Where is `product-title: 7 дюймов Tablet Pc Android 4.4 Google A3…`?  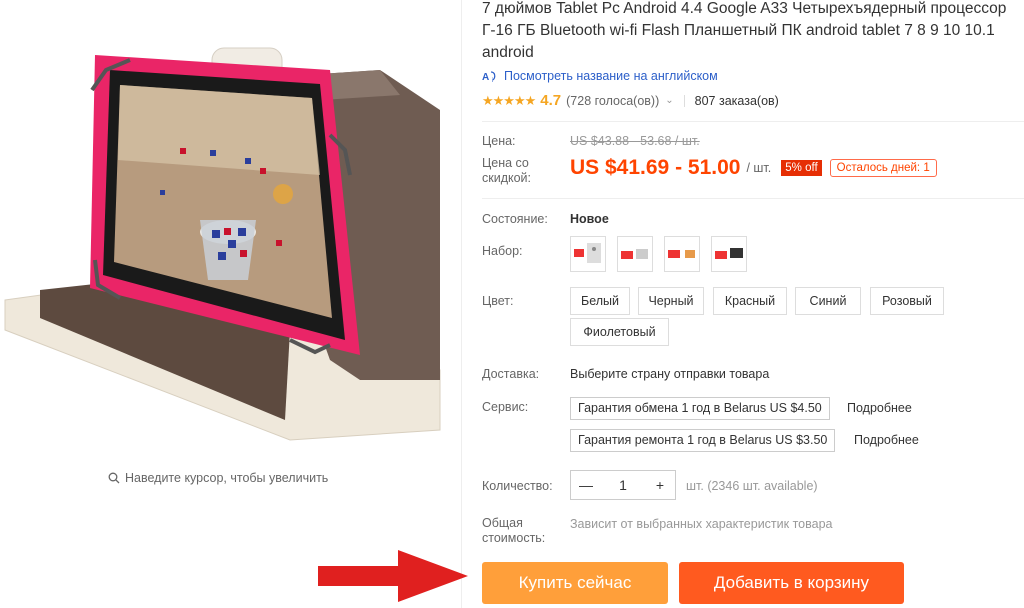 product-title: 7 дюймов Tablet Pc Android 4.4 Google A3… is located at coordinates (744, 30).